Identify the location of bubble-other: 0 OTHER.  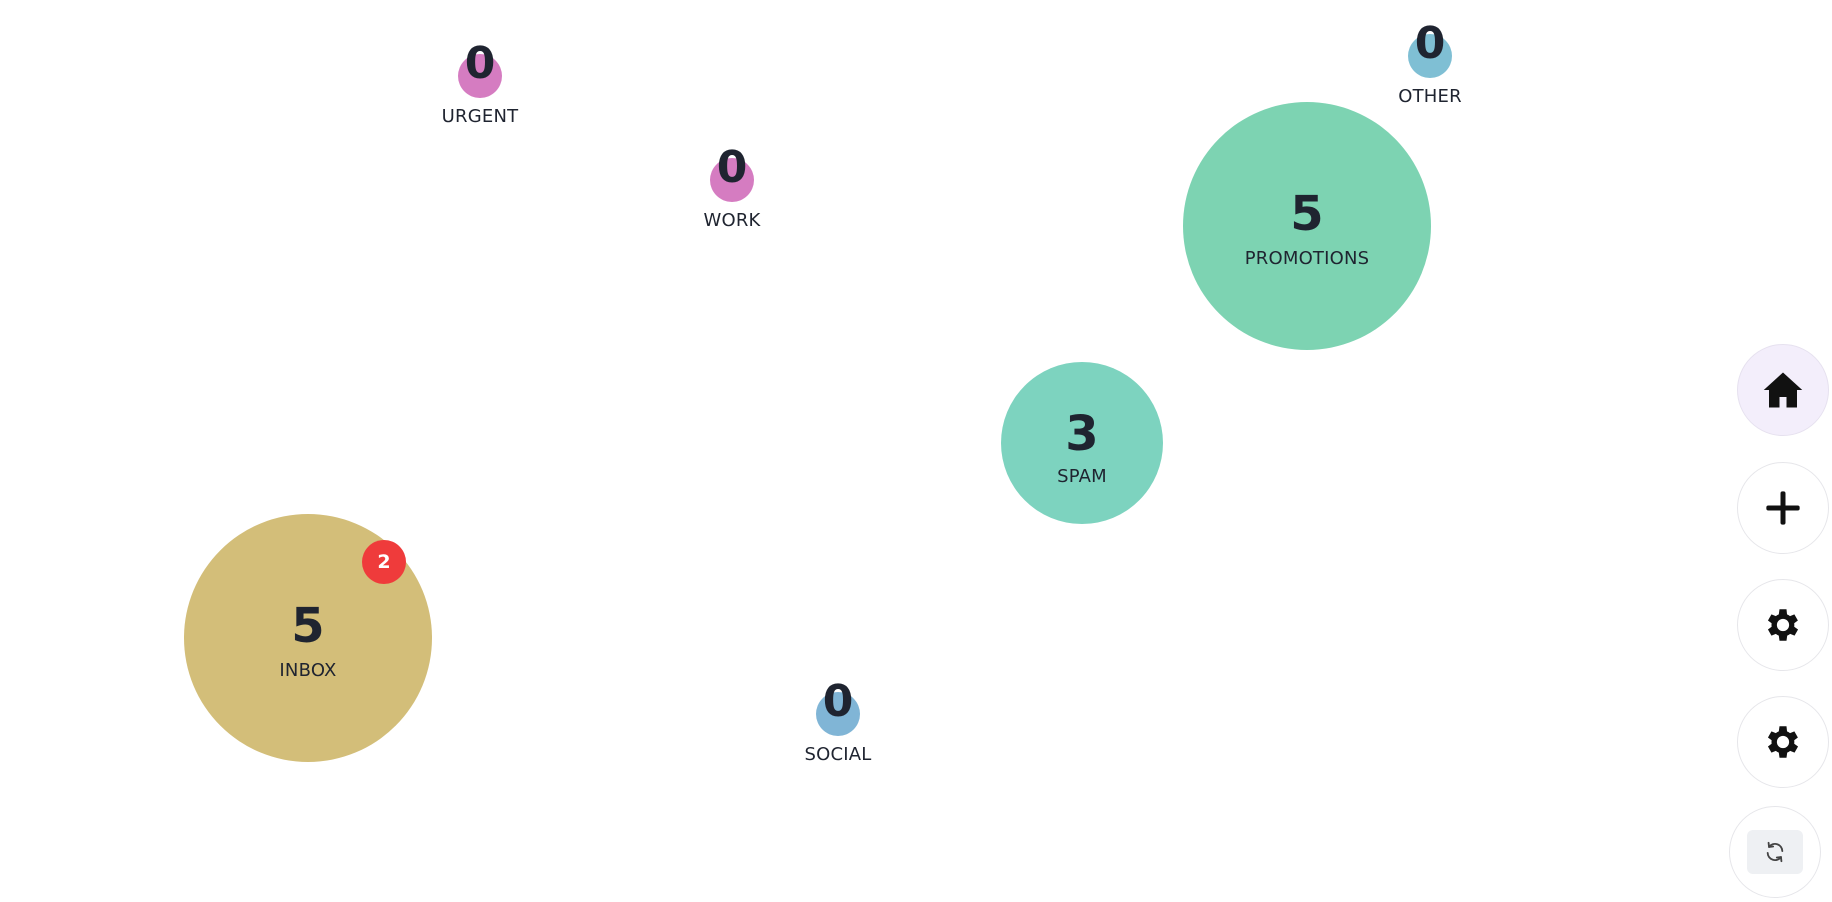
(1429, 65).